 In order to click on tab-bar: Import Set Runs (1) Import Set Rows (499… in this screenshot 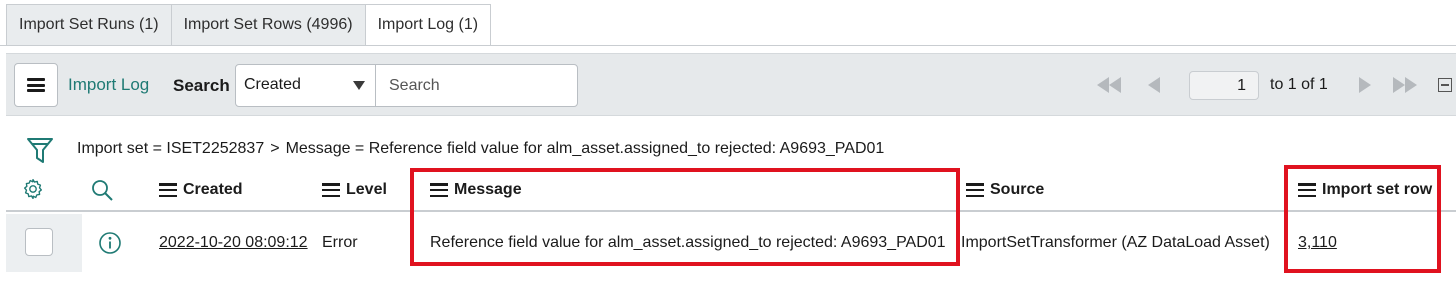, I will do `click(249, 25)`.